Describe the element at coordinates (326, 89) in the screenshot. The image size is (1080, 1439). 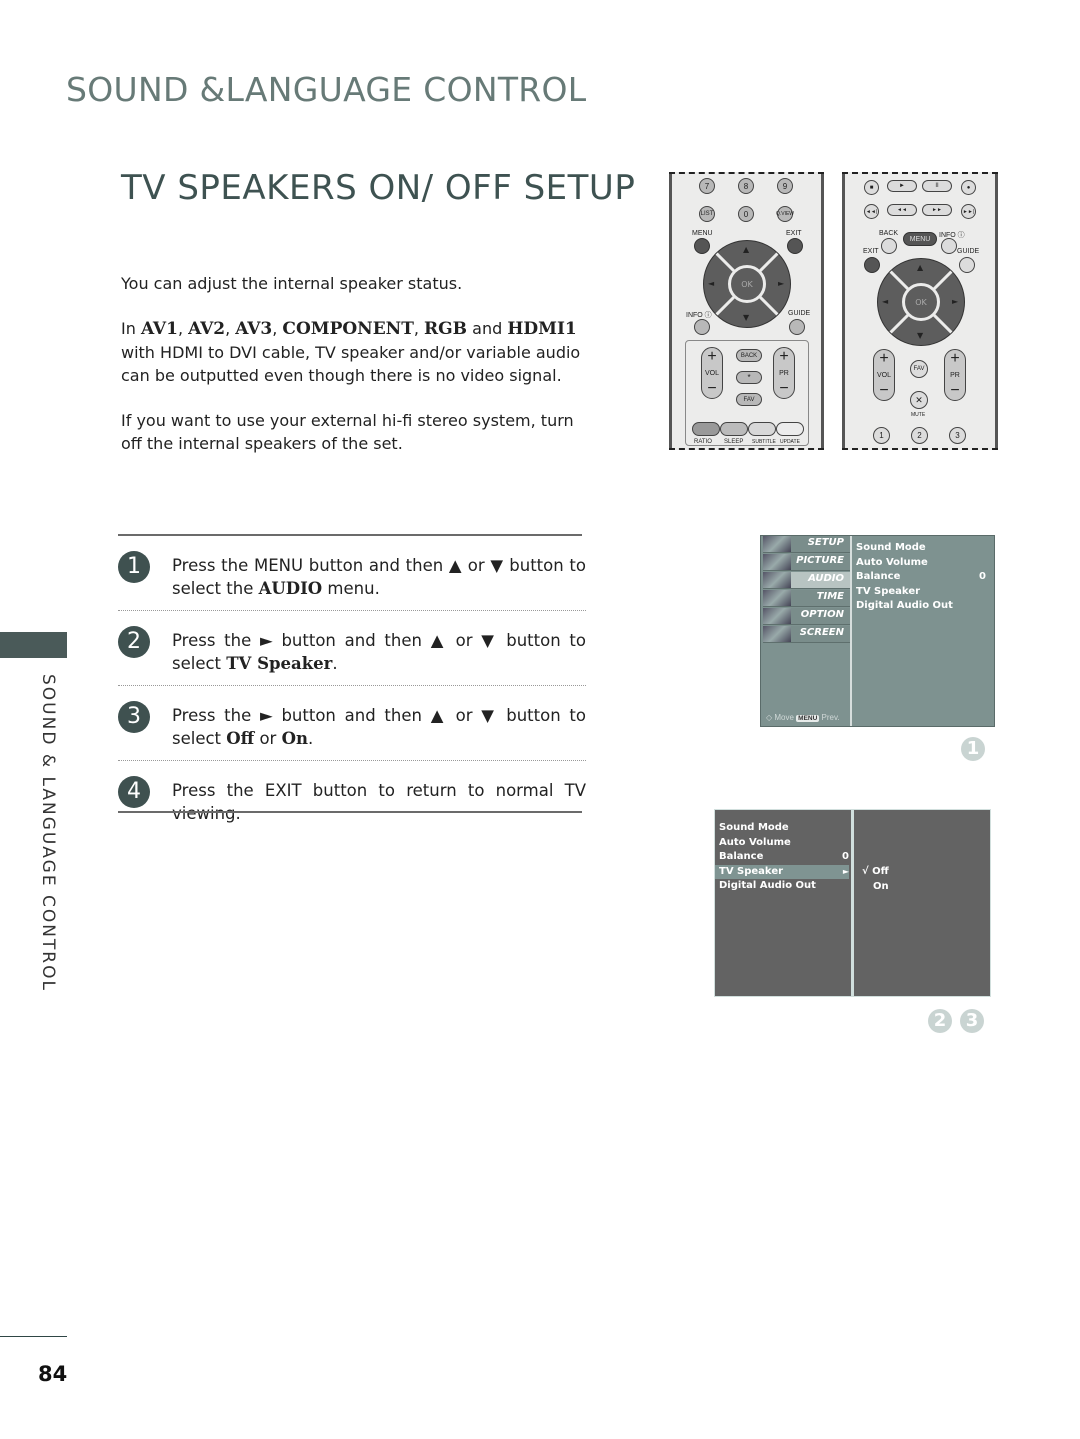
I see `section-title: SOUND &LANGUAGE CONTROL` at that location.